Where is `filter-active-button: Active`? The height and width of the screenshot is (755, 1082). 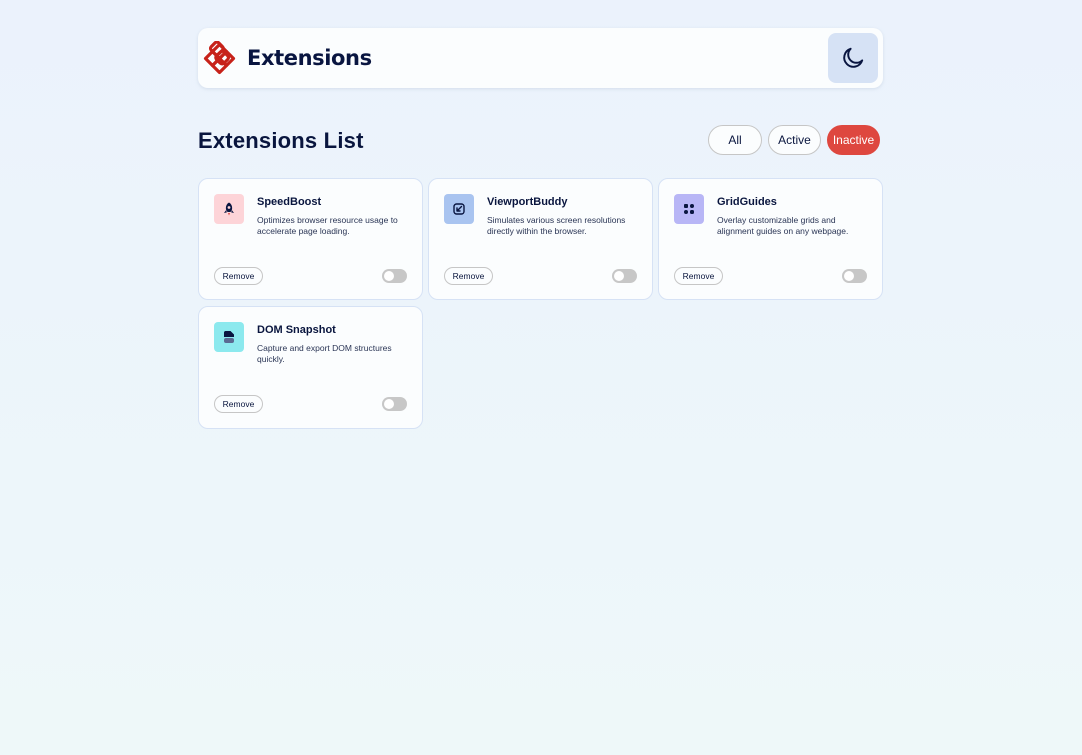
filter-active-button: Active is located at coordinates (794, 140).